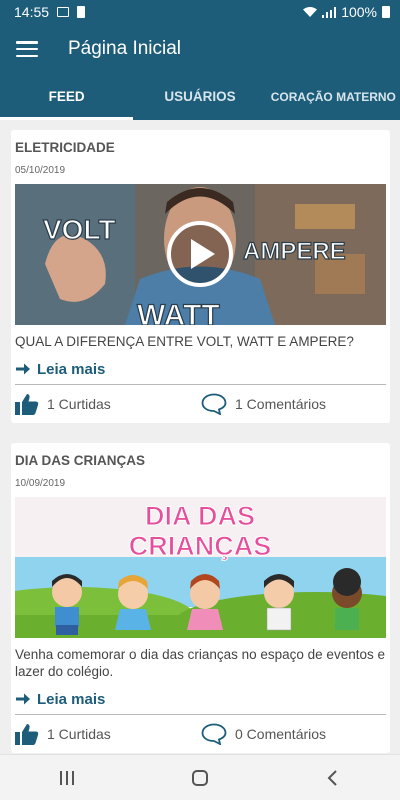 The image size is (400, 800). I want to click on home-button, so click(200, 778).